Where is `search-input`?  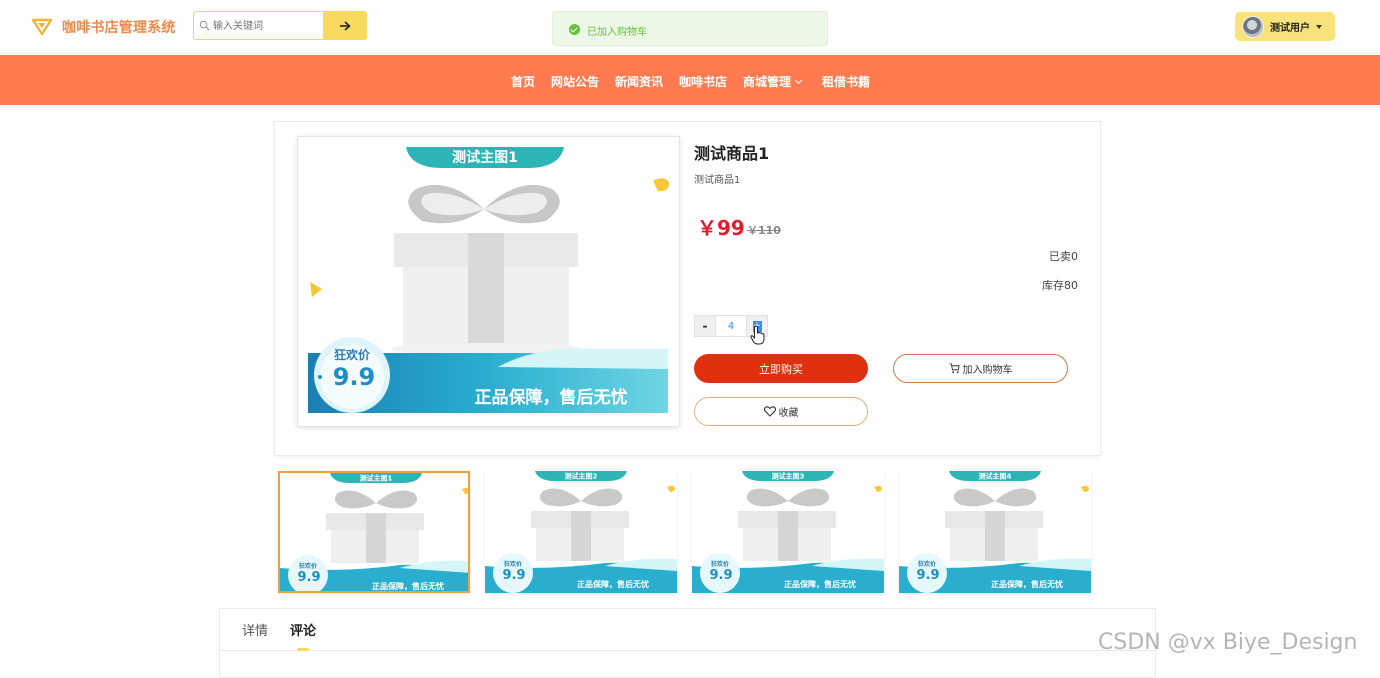 search-input is located at coordinates (265, 26).